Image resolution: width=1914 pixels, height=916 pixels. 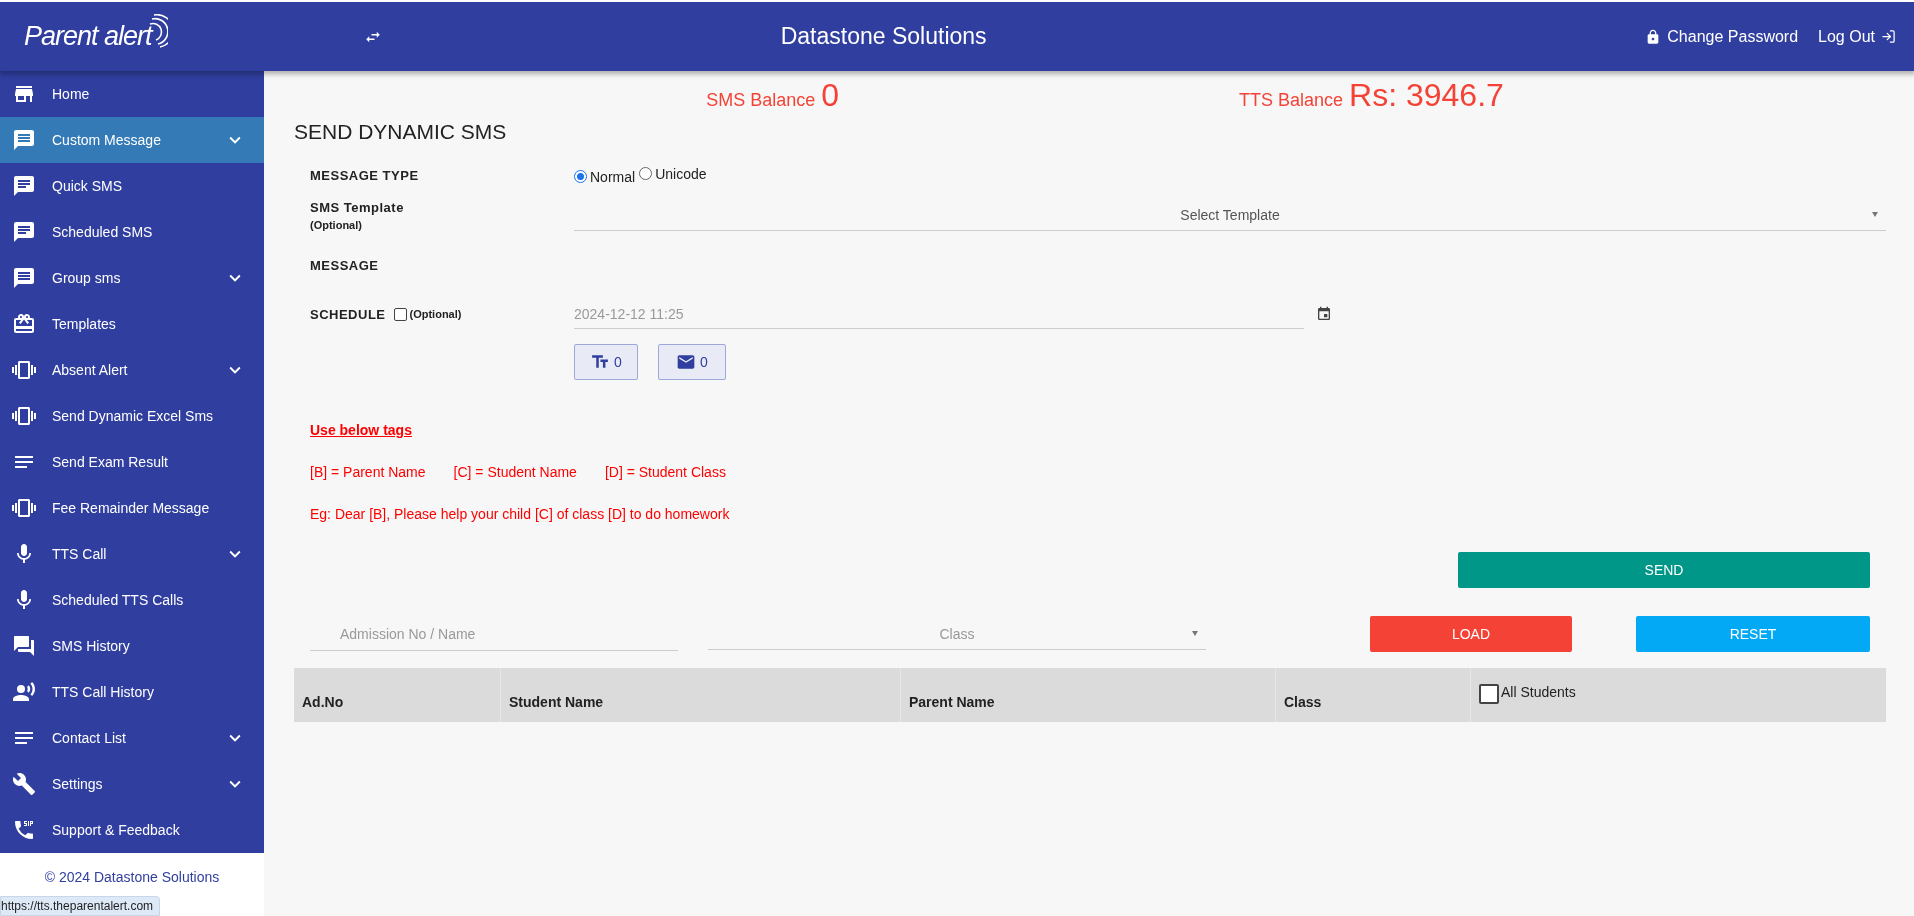 I want to click on tag-text: [D] = Student Class, so click(x=665, y=472).